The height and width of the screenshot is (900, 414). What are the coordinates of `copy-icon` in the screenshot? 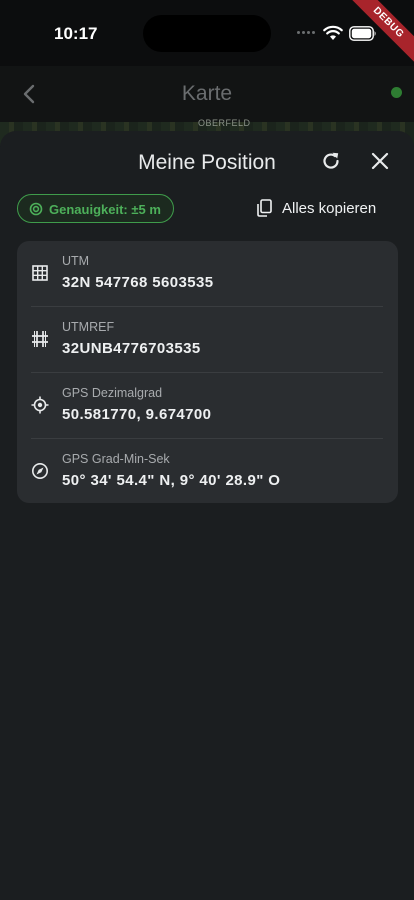 It's located at (264, 208).